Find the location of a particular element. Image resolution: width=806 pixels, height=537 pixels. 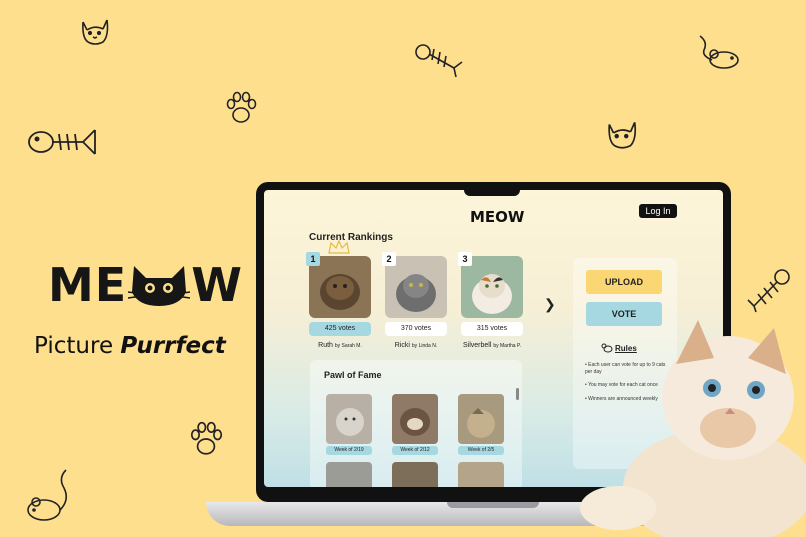

vote-count: 370 votes is located at coordinates (416, 329).